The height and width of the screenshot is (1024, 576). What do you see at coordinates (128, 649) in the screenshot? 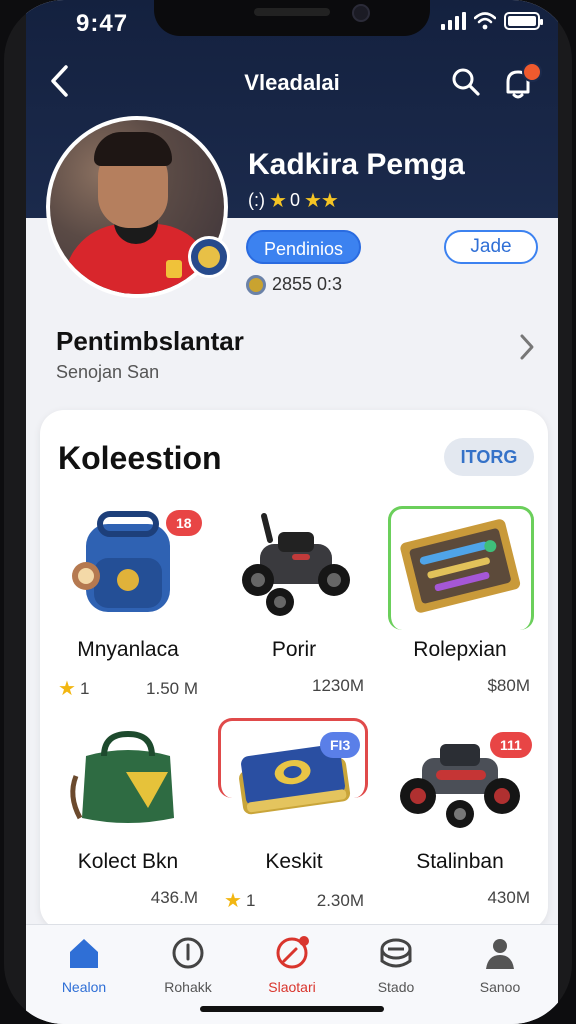
I see `item-name: Mnyanlaca` at bounding box center [128, 649].